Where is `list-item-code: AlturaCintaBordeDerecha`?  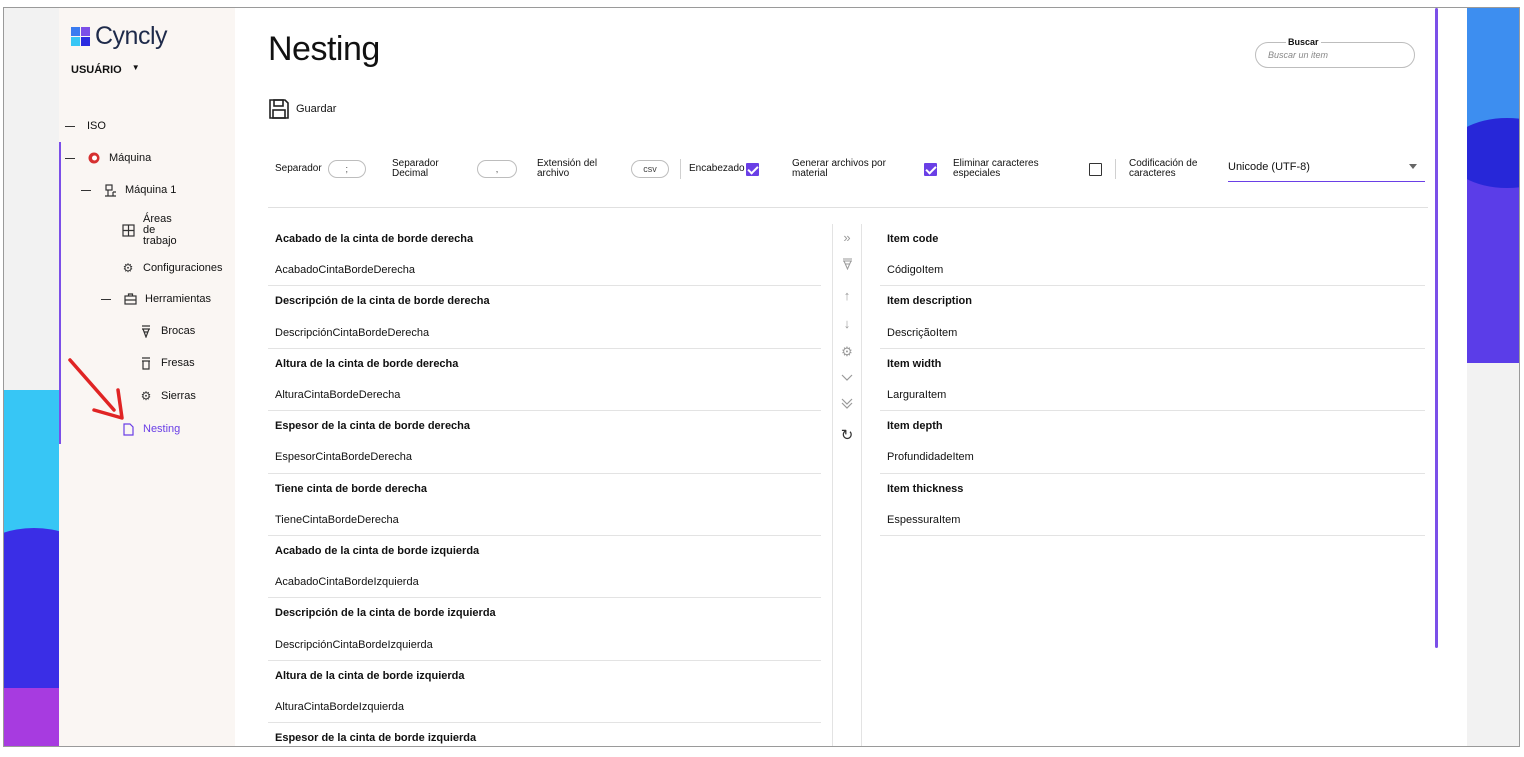 list-item-code: AlturaCintaBordeDerecha is located at coordinates (544, 396).